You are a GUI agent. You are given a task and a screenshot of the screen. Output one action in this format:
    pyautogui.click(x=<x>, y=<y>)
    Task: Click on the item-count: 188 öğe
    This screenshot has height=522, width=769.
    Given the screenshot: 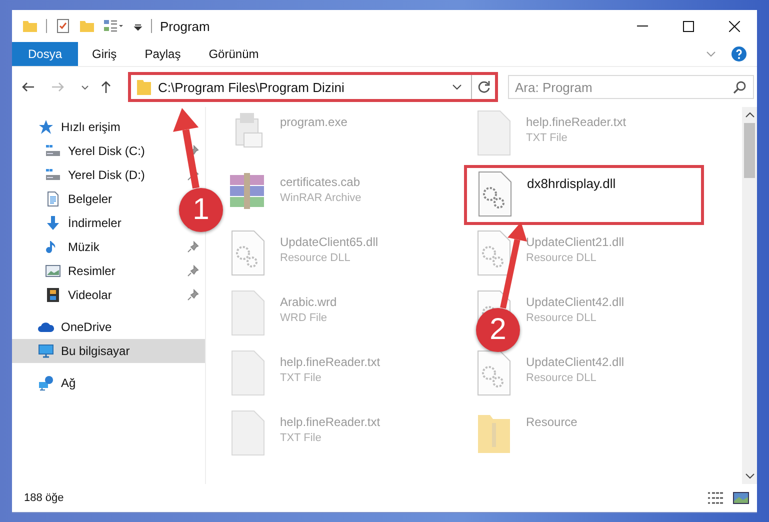 What is the action you would take?
    pyautogui.click(x=44, y=498)
    